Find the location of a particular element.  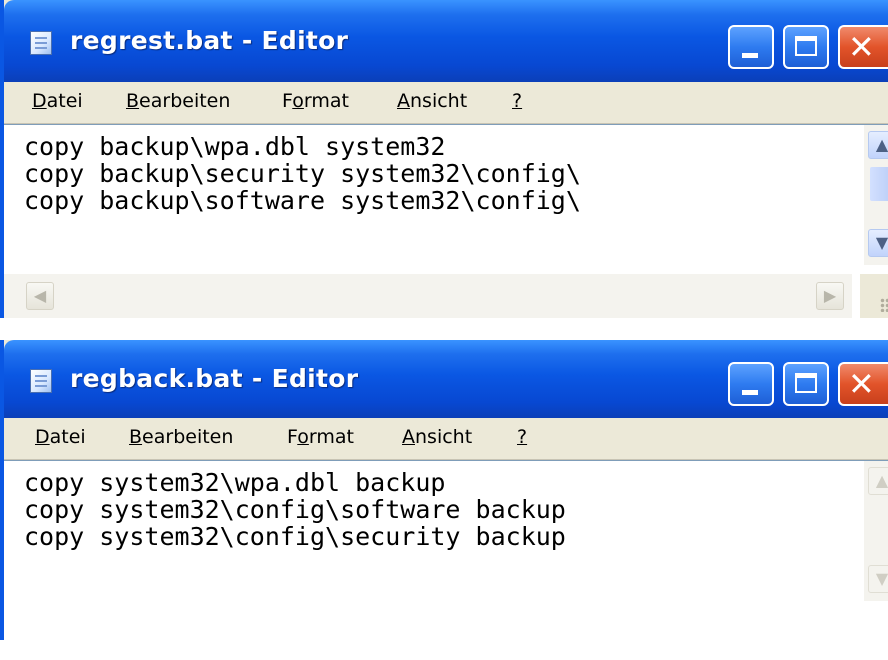

text-line: copy backup\security system32\config\ is located at coordinates (302, 173).